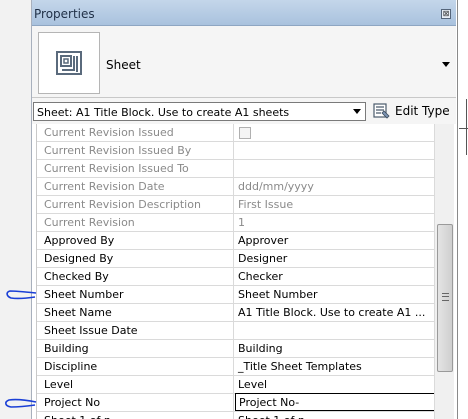 This screenshot has height=419, width=468. What do you see at coordinates (64, 14) in the screenshot?
I see `panel-title: Properties` at bounding box center [64, 14].